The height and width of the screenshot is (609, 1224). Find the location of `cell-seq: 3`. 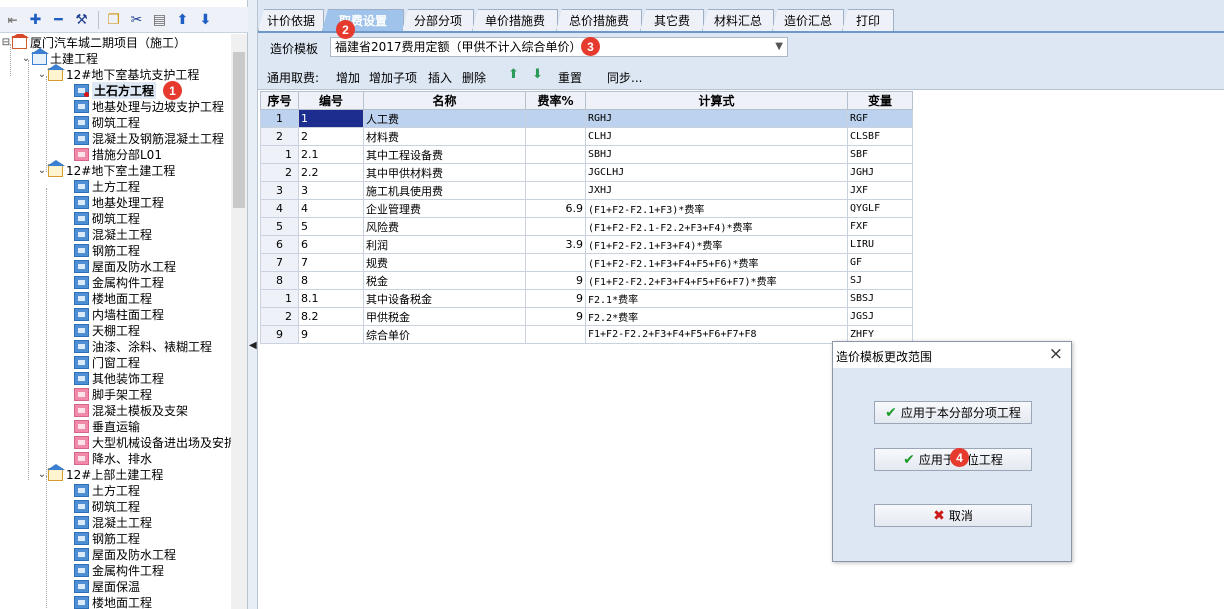

cell-seq: 3 is located at coordinates (279, 190).